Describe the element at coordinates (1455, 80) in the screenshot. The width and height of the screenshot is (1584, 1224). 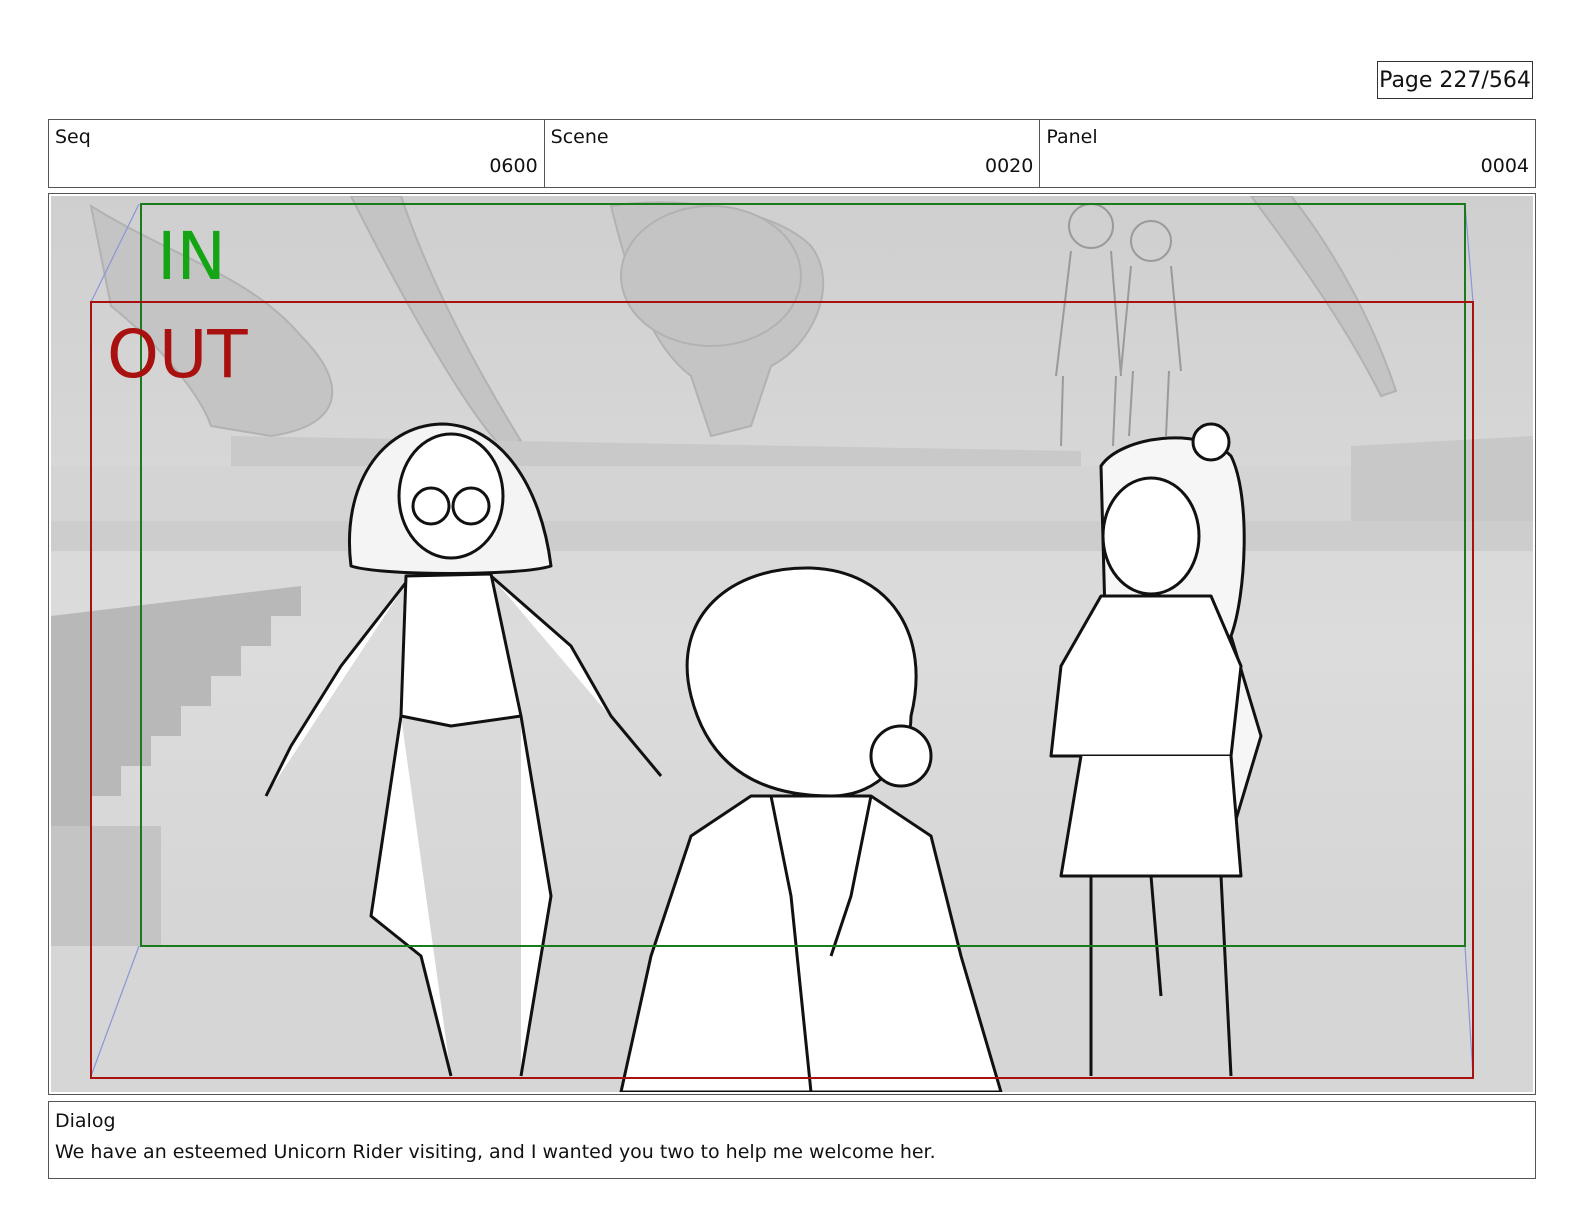
I see `page-number: Page 227/564` at that location.